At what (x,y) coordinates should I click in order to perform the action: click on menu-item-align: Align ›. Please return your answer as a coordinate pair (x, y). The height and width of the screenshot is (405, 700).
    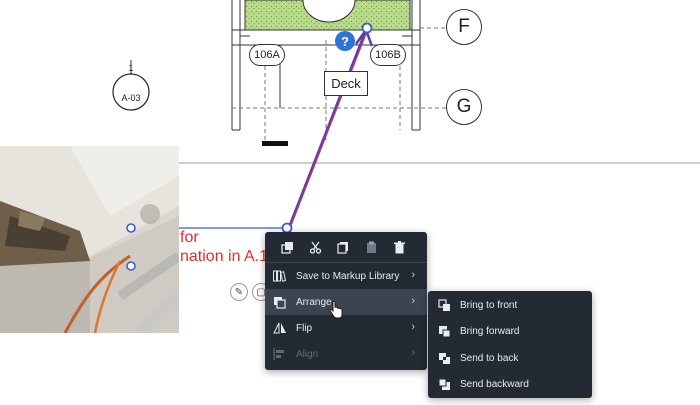
    Looking at the image, I should click on (346, 354).